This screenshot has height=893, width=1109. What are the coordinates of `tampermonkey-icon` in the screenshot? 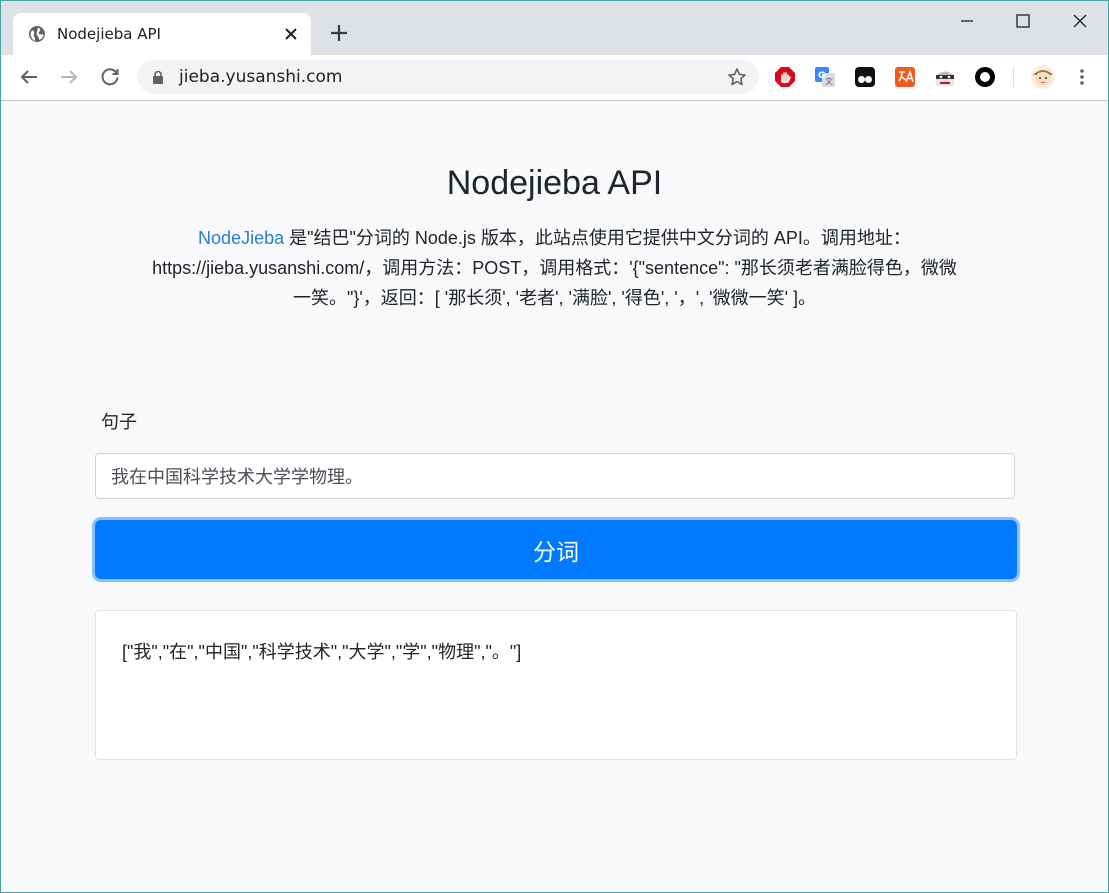 It's located at (865, 77).